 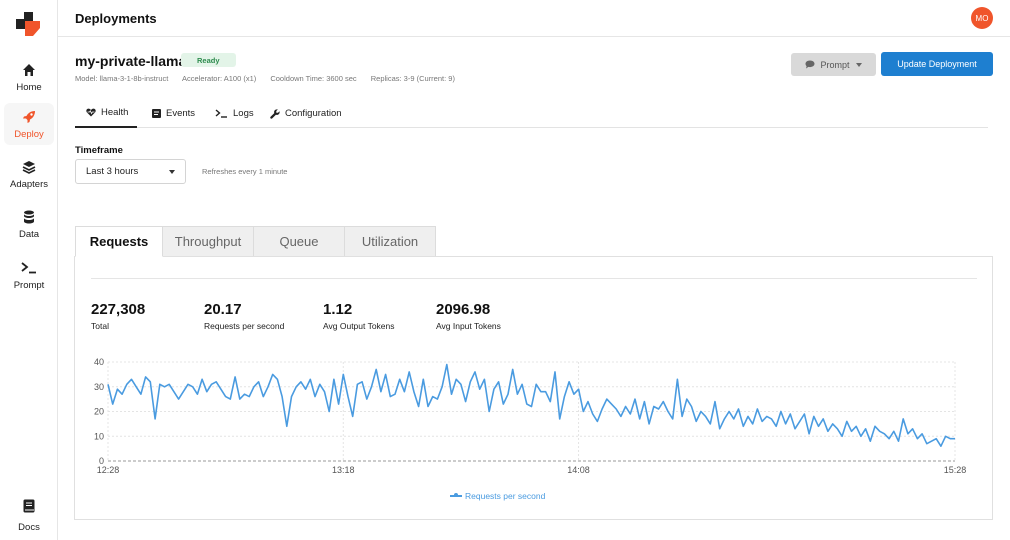 What do you see at coordinates (119, 241) in the screenshot?
I see `metric-tab-requests: Requests` at bounding box center [119, 241].